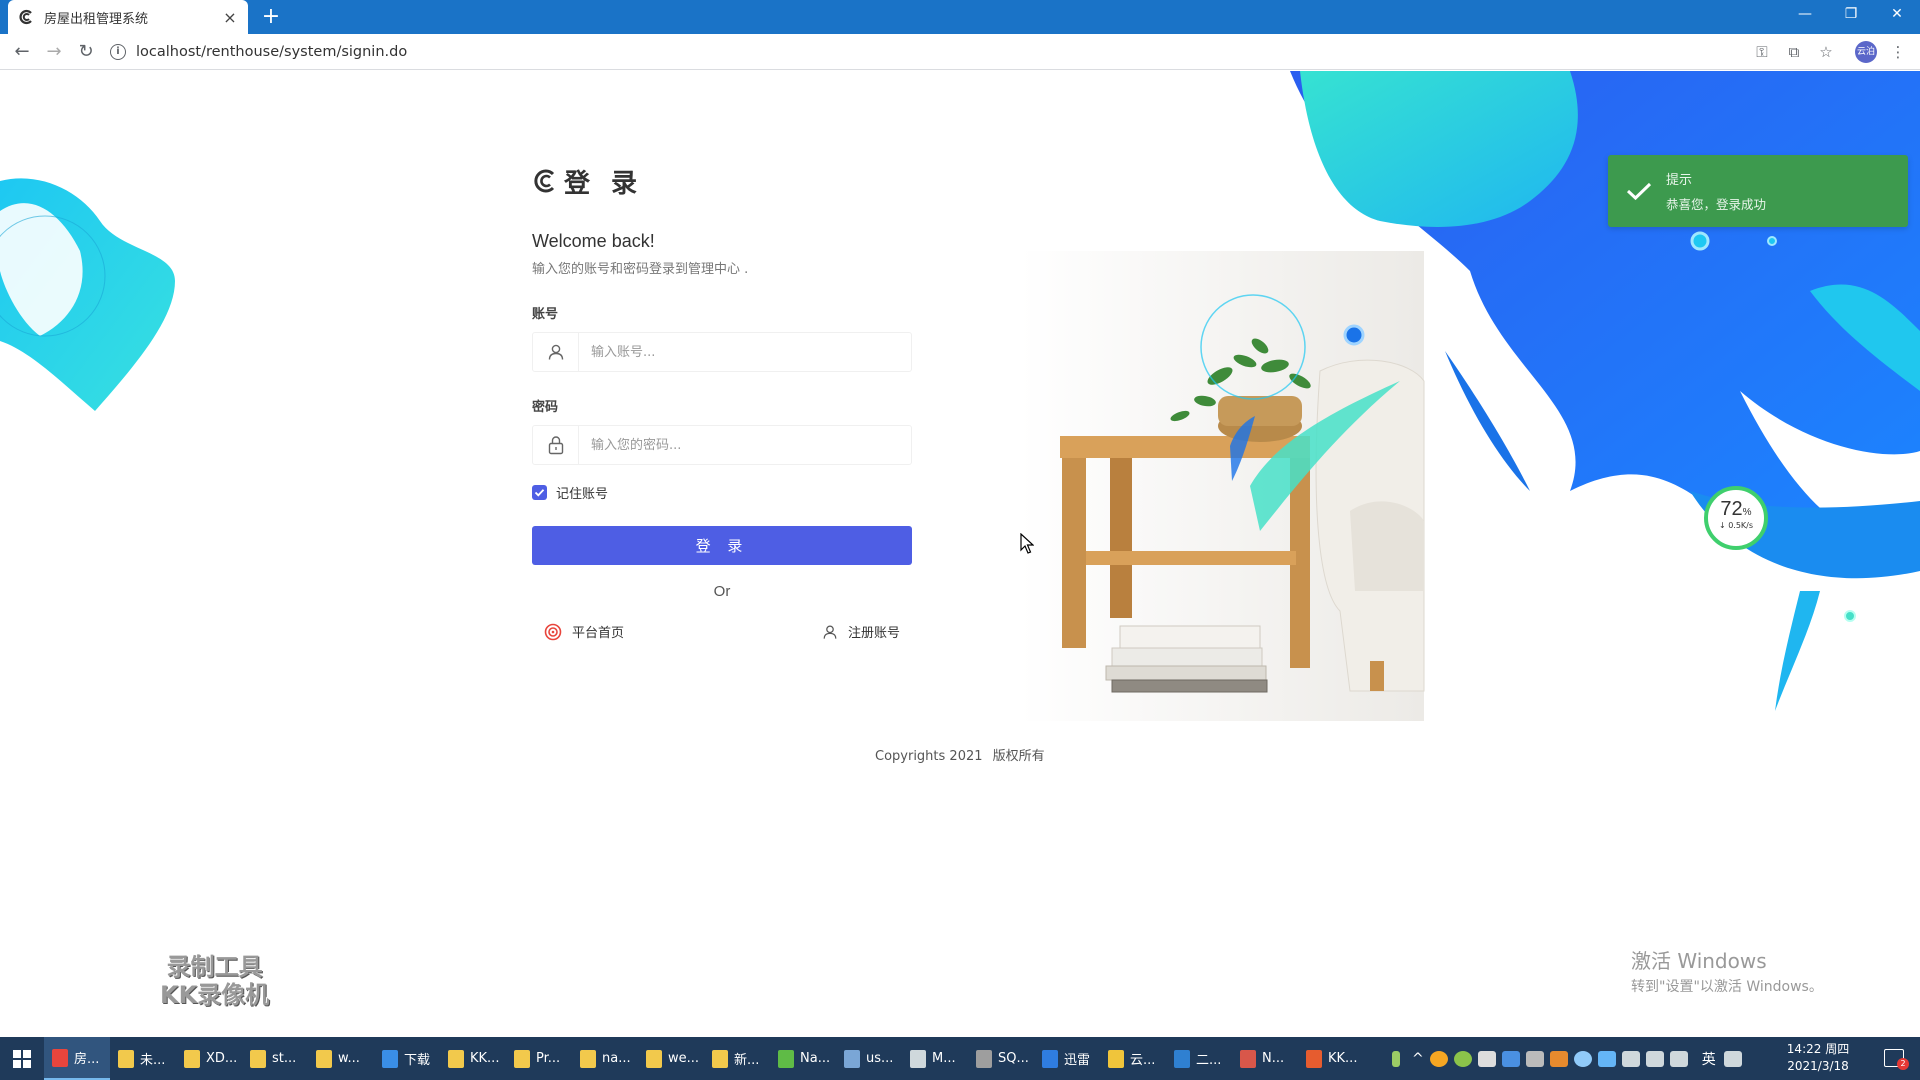  What do you see at coordinates (984, 1058) in the screenshot?
I see `tools-icon` at bounding box center [984, 1058].